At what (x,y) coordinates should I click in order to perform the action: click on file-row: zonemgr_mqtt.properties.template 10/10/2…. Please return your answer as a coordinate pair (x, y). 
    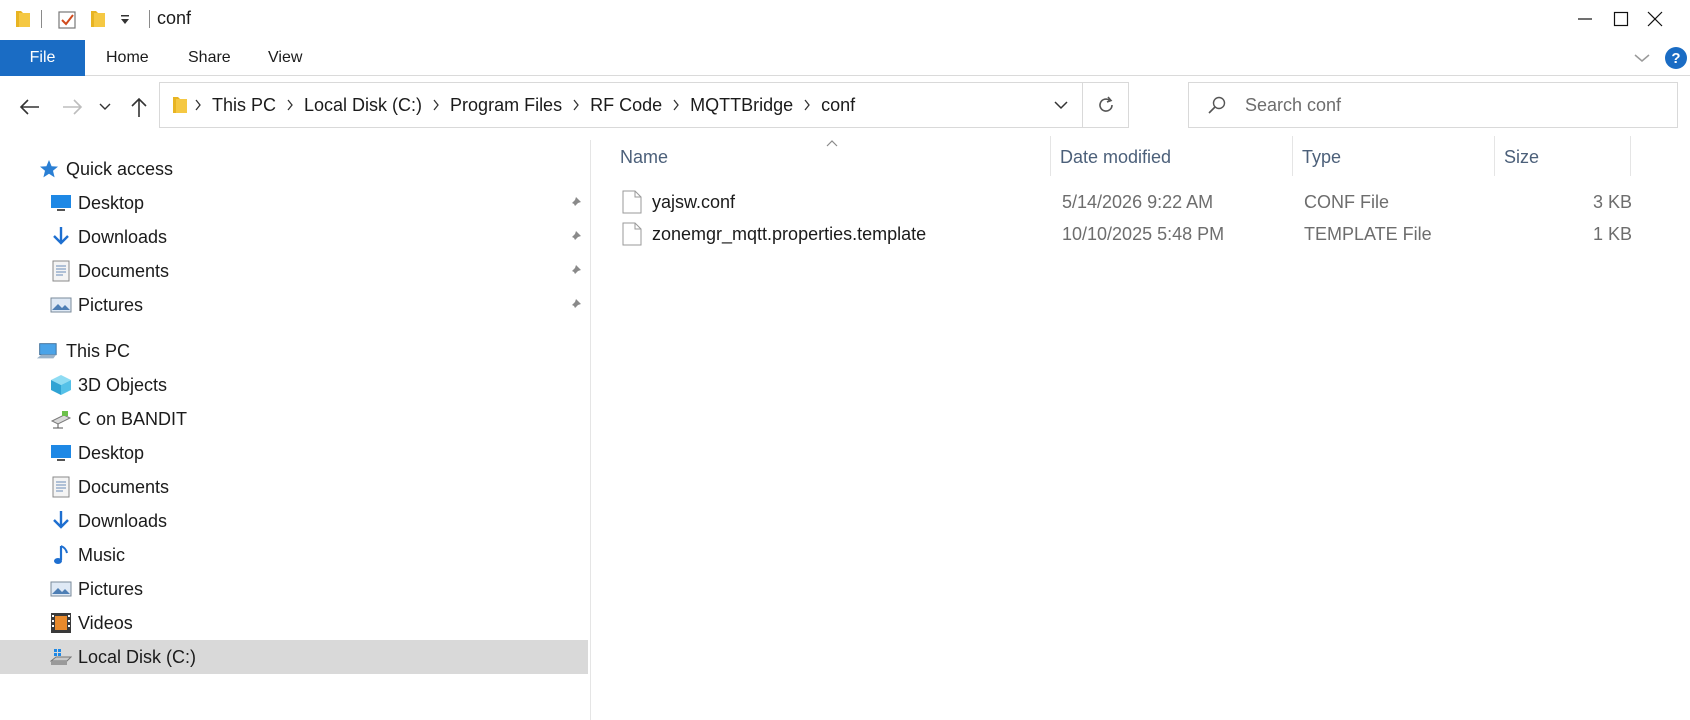
    Looking at the image, I should click on (1122, 234).